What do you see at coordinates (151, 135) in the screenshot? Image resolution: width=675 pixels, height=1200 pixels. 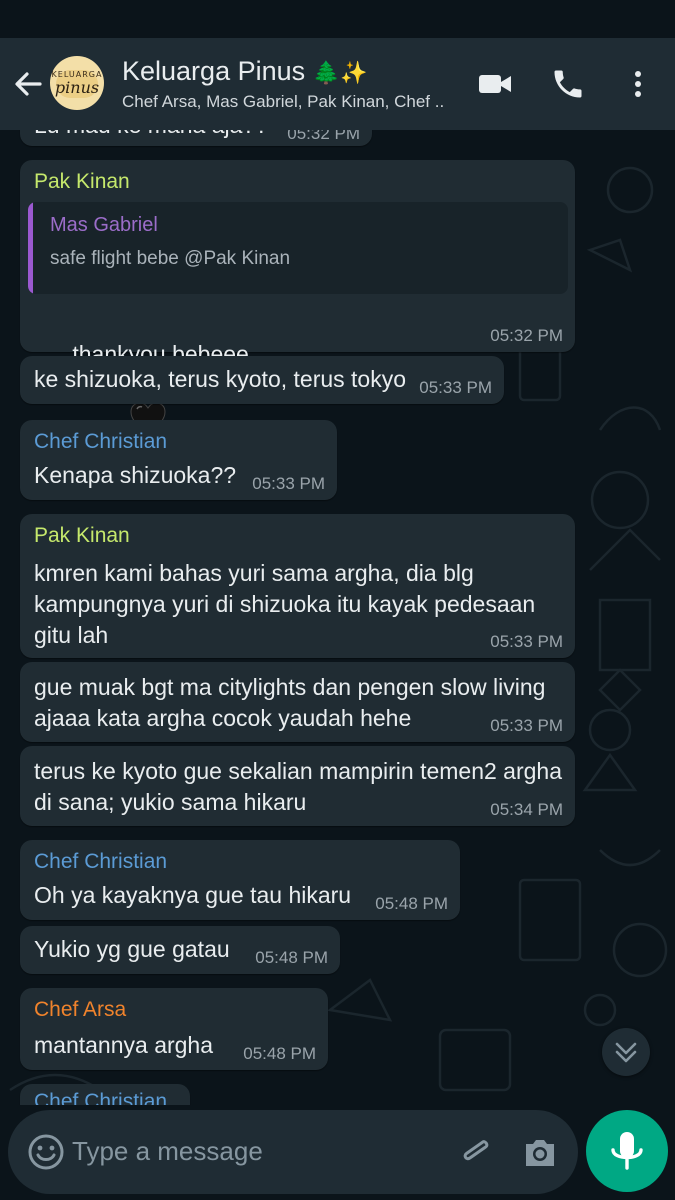 I see `message-text: Lu mau ke mana aja??` at bounding box center [151, 135].